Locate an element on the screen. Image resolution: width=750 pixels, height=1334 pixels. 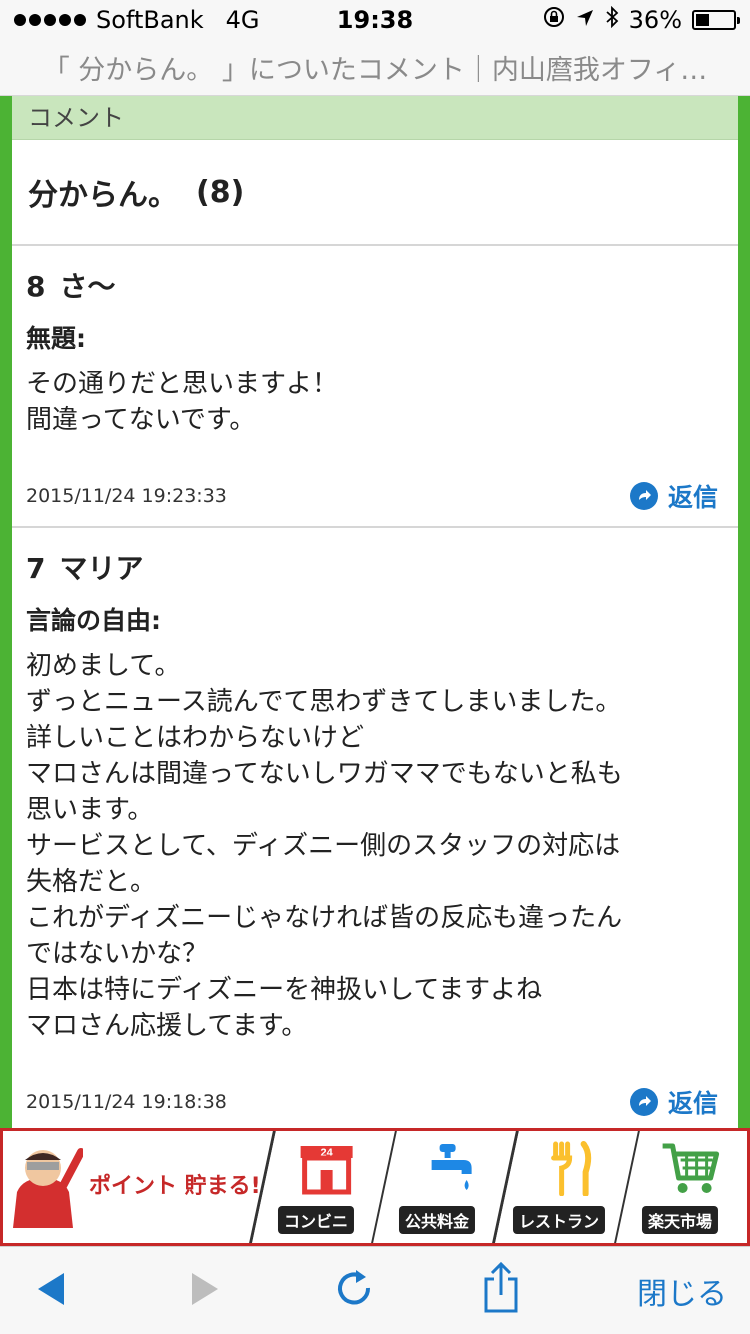
comment-number: 7 is located at coordinates (36, 568).